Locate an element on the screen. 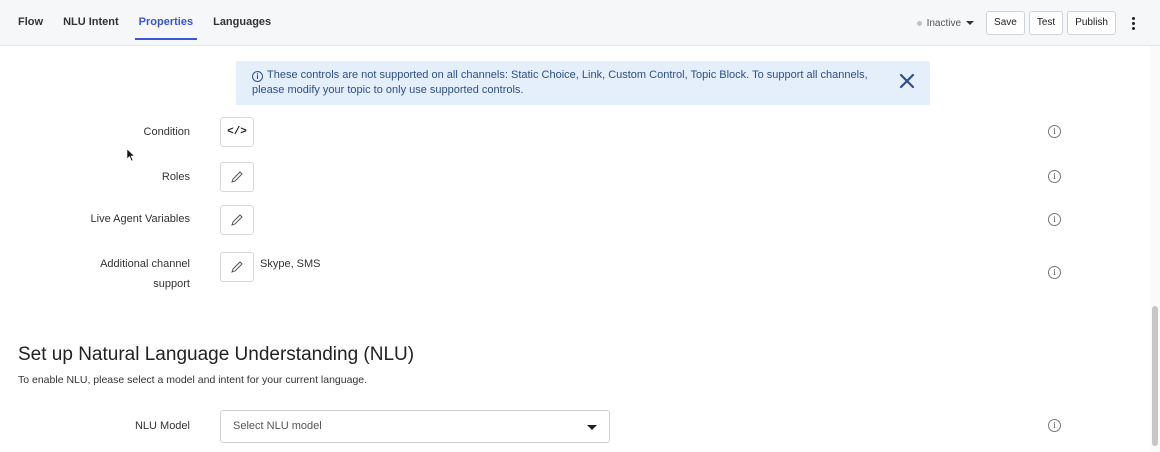 The height and width of the screenshot is (452, 1160). scrollbar-thumb is located at coordinates (1155, 376).